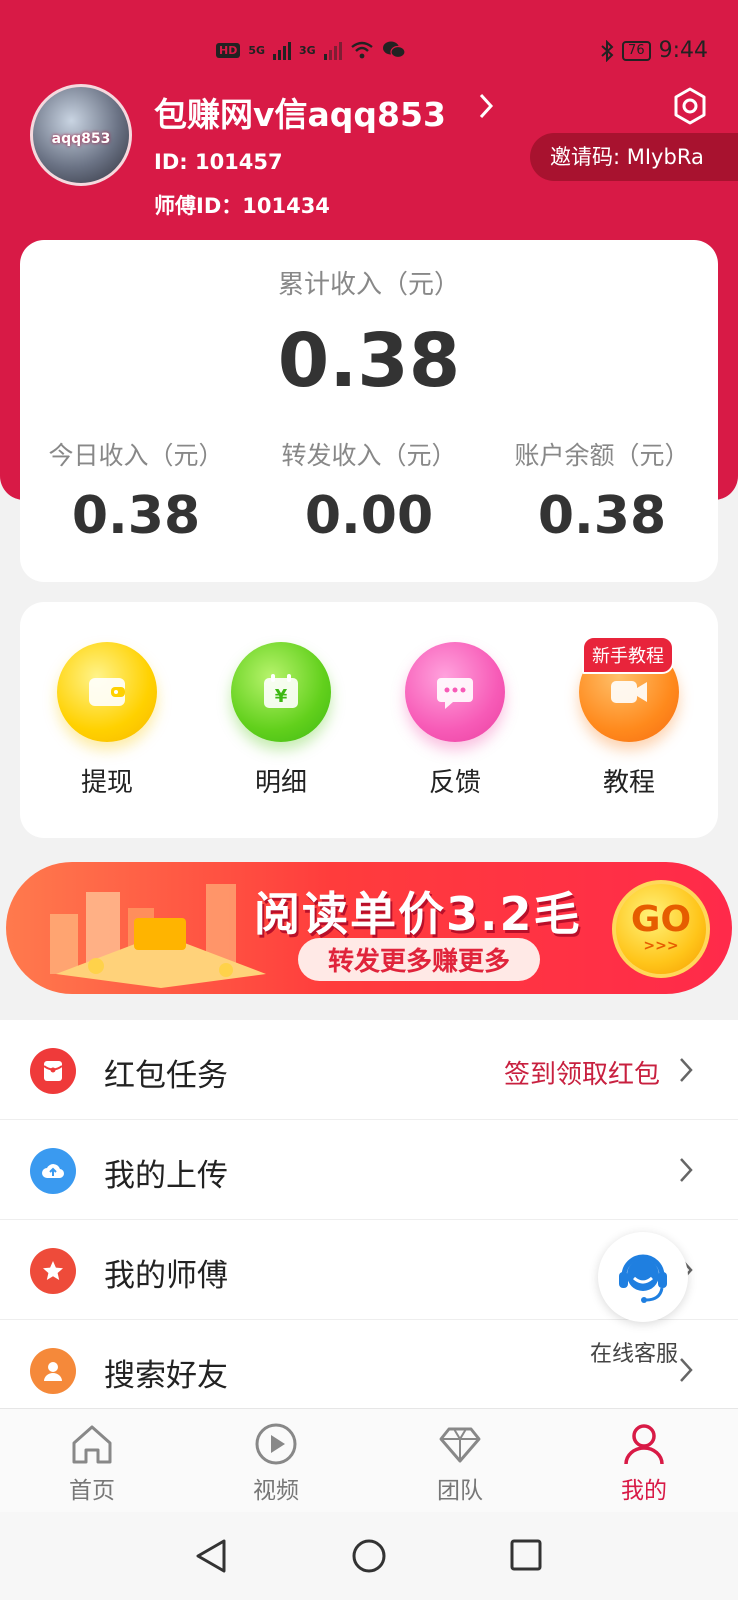 This screenshot has width=738, height=1600. Describe the element at coordinates (602, 455) in the screenshot. I see `stat-label: 账户余额（元）` at that location.